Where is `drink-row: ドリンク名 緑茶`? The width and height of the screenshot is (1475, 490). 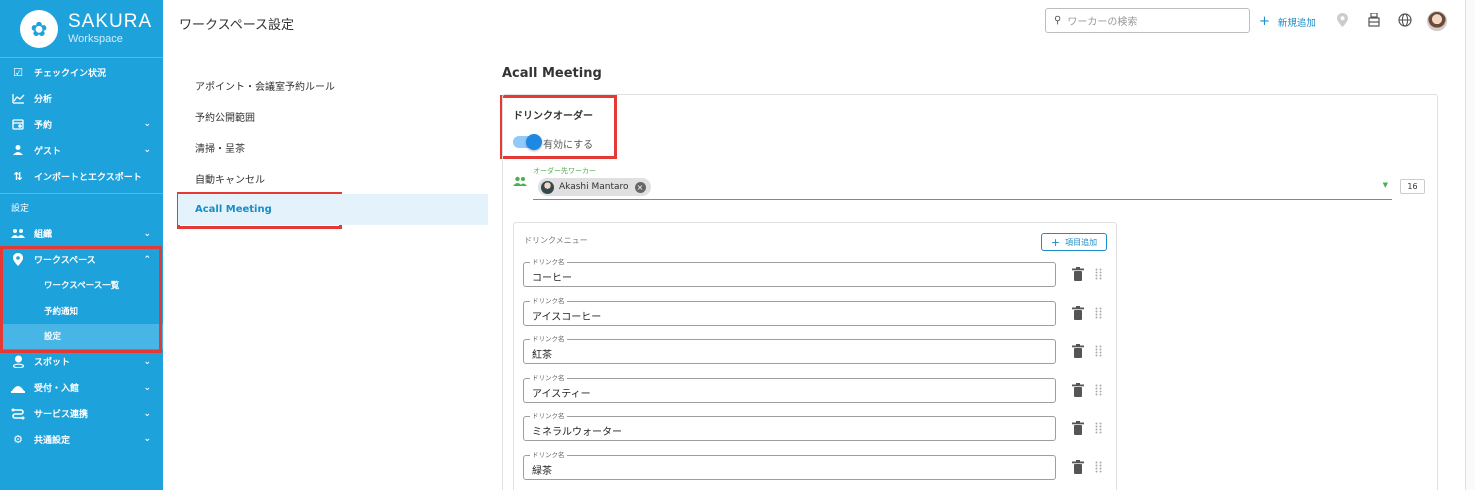
drink-row: ドリンク名 緑茶 is located at coordinates (815, 465).